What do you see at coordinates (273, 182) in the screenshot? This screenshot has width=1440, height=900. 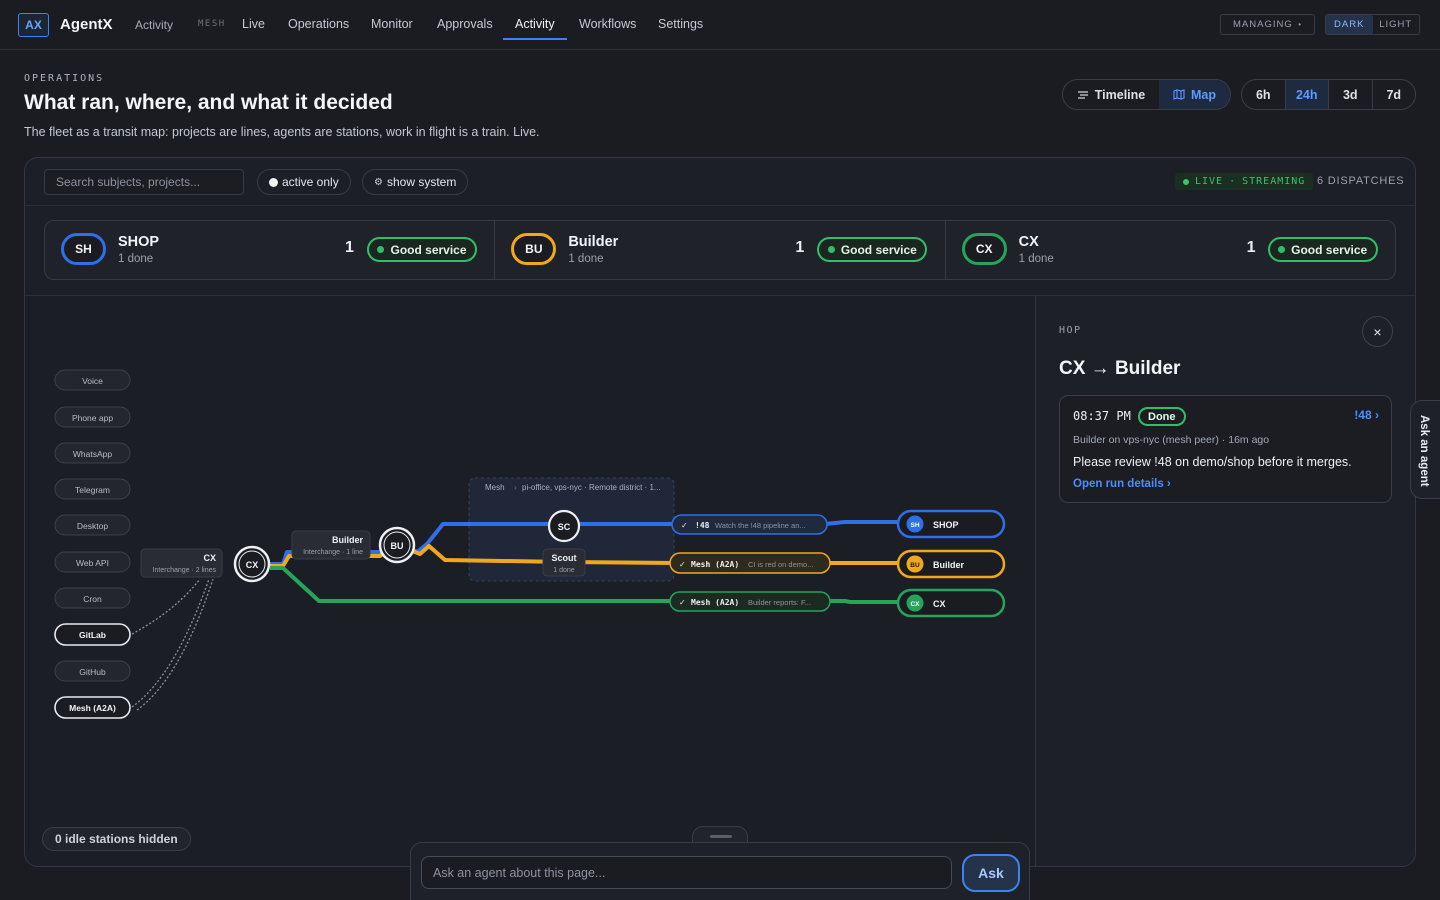 I see `toggle-dot-icon` at bounding box center [273, 182].